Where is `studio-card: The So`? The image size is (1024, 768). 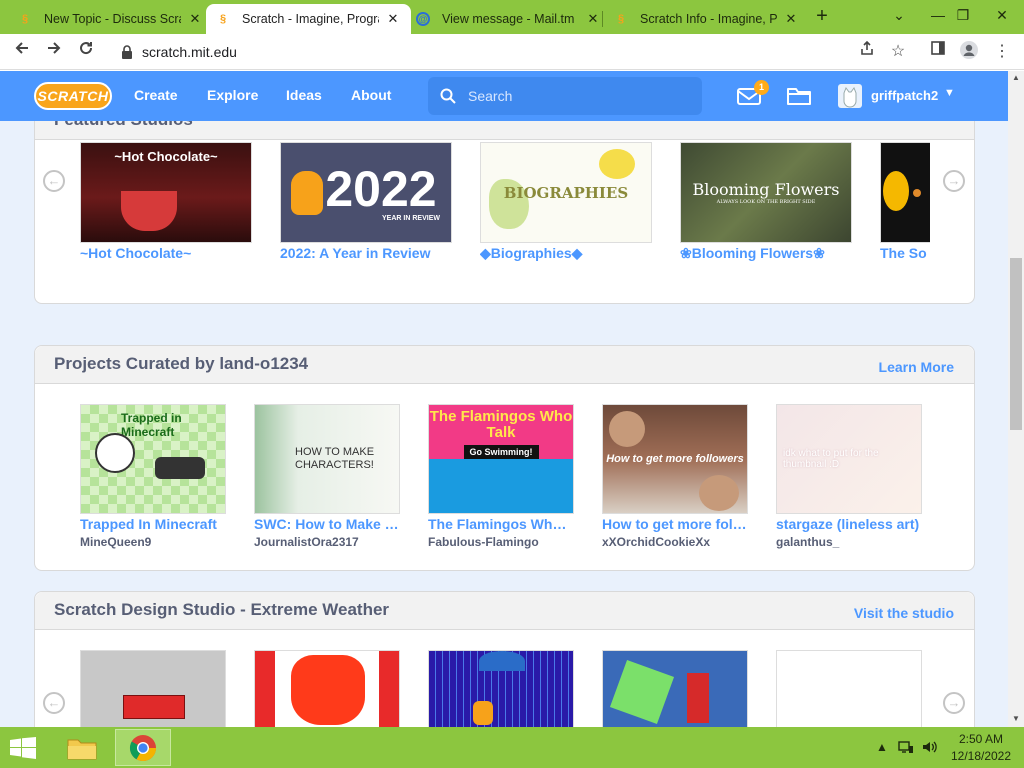 studio-card: The So is located at coordinates (905, 201).